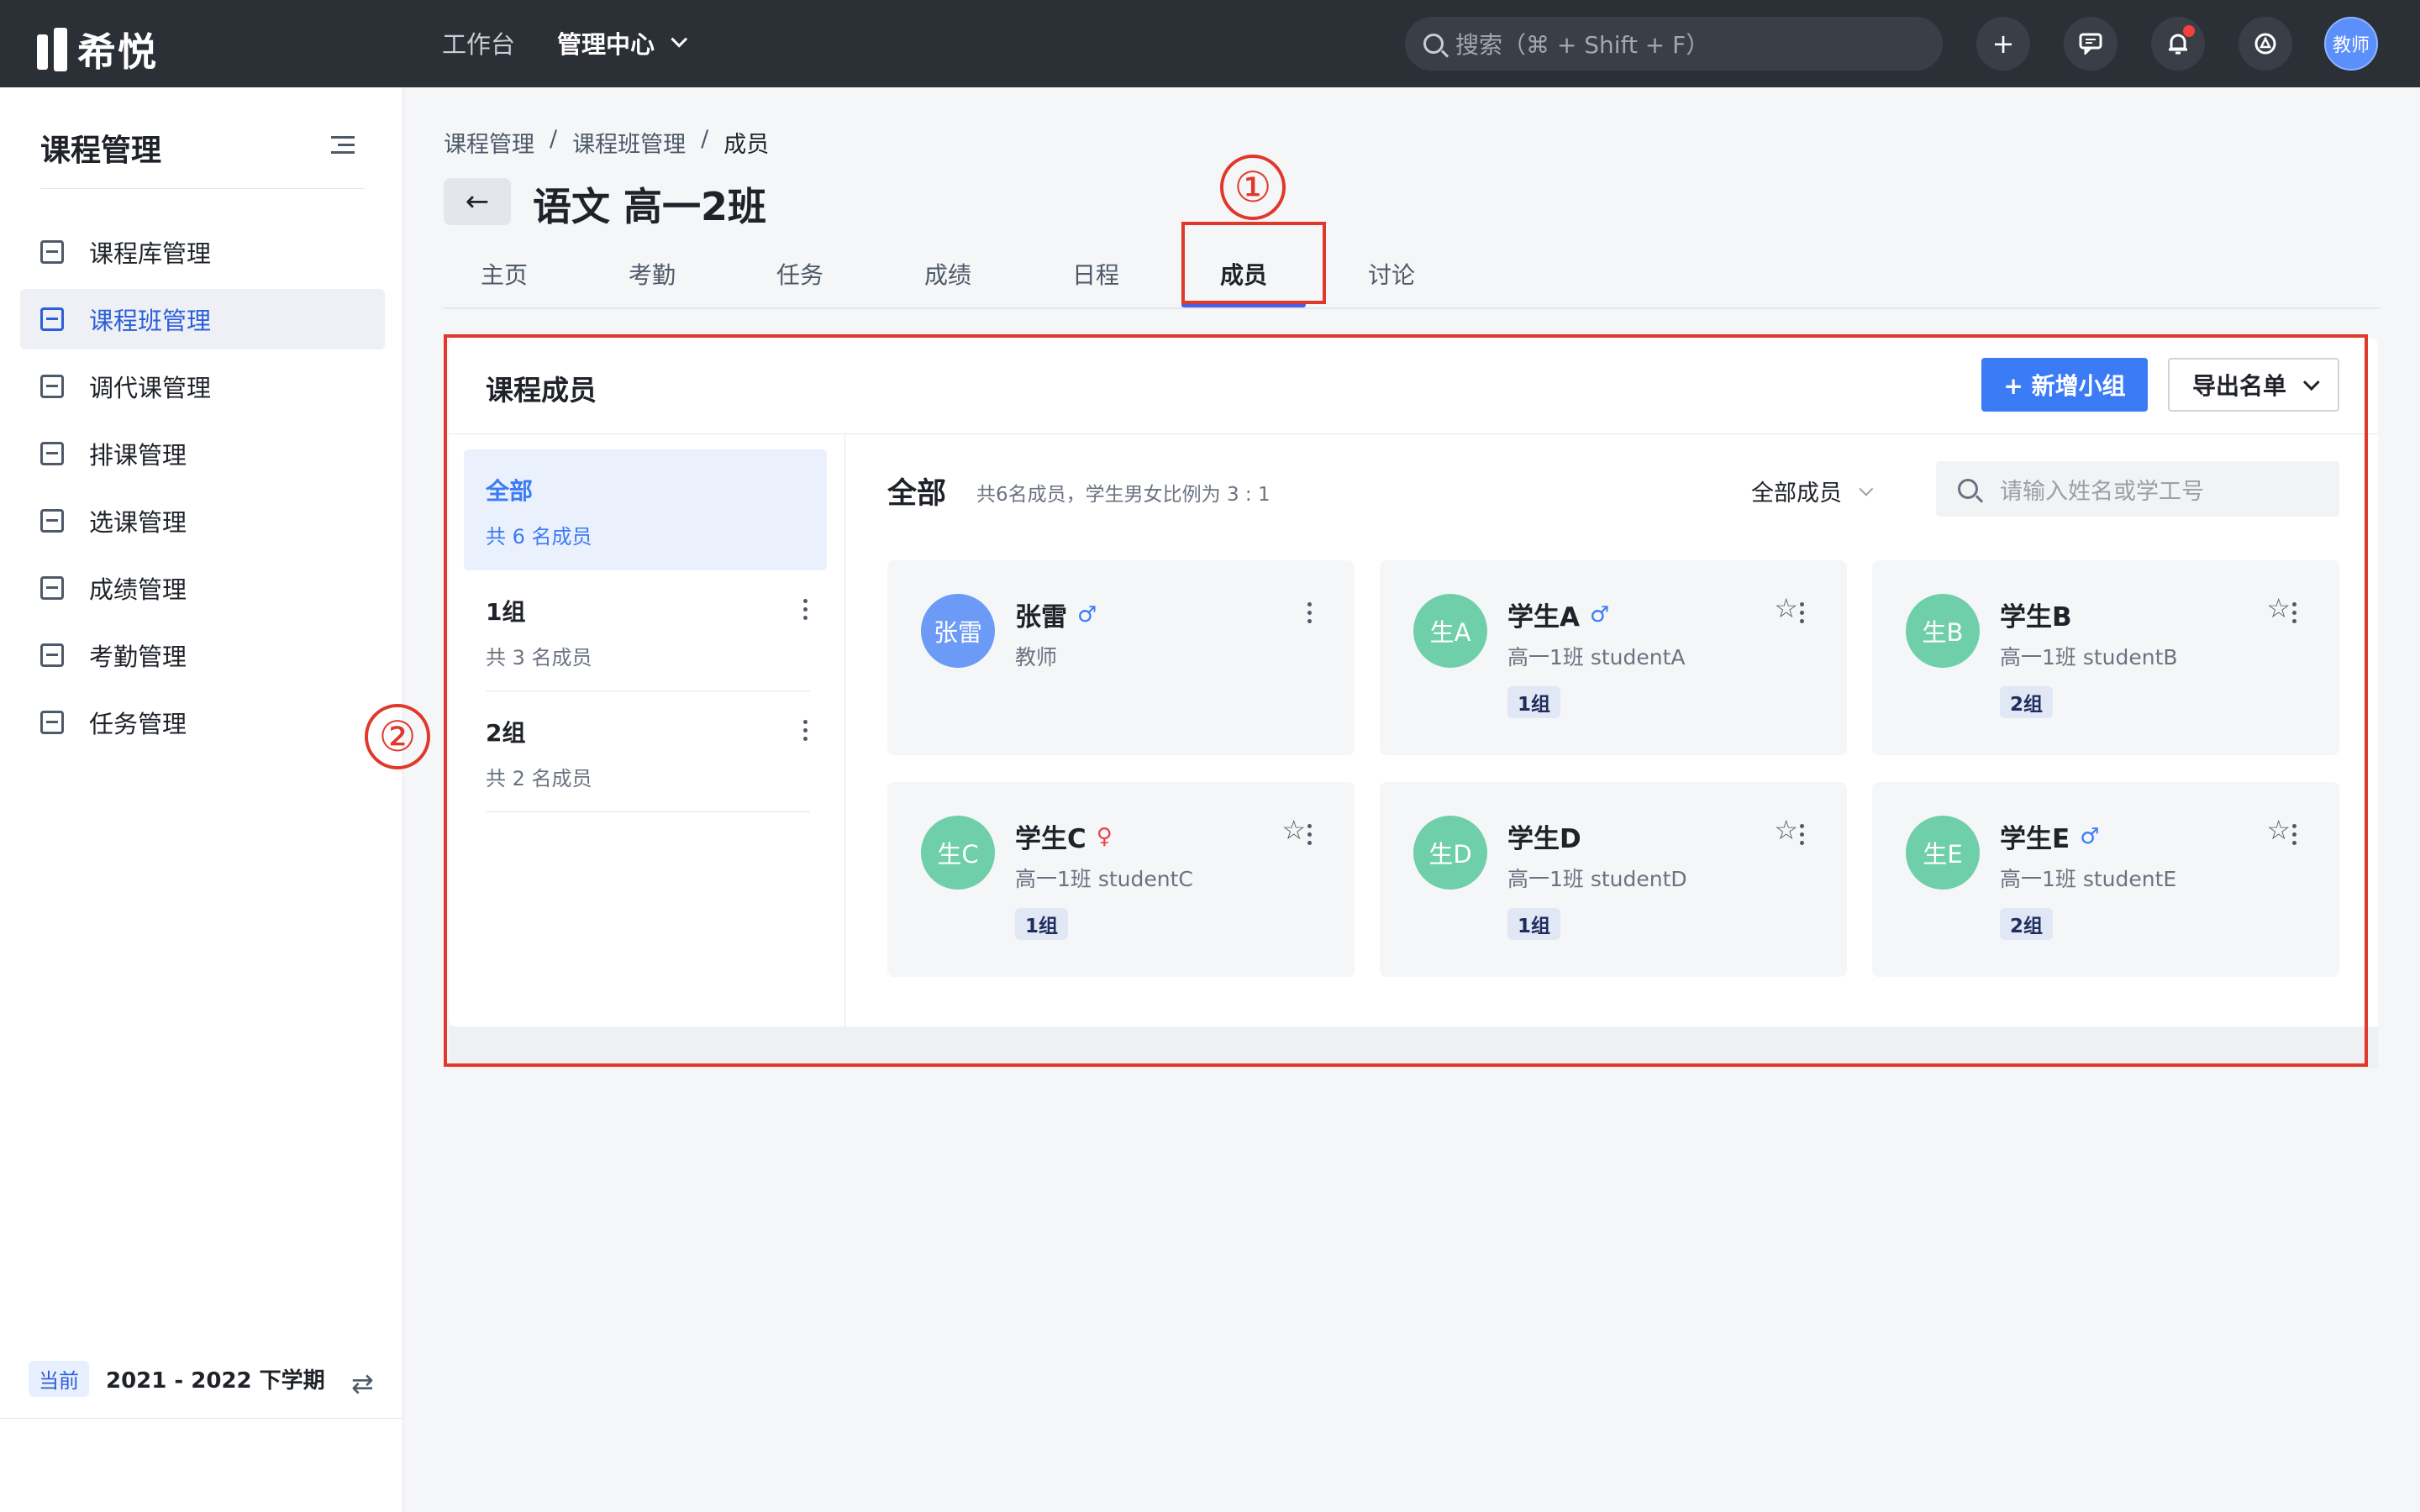 This screenshot has height=1512, width=2420. What do you see at coordinates (362, 1383) in the screenshot?
I see `switch-term-icon: ⇄` at bounding box center [362, 1383].